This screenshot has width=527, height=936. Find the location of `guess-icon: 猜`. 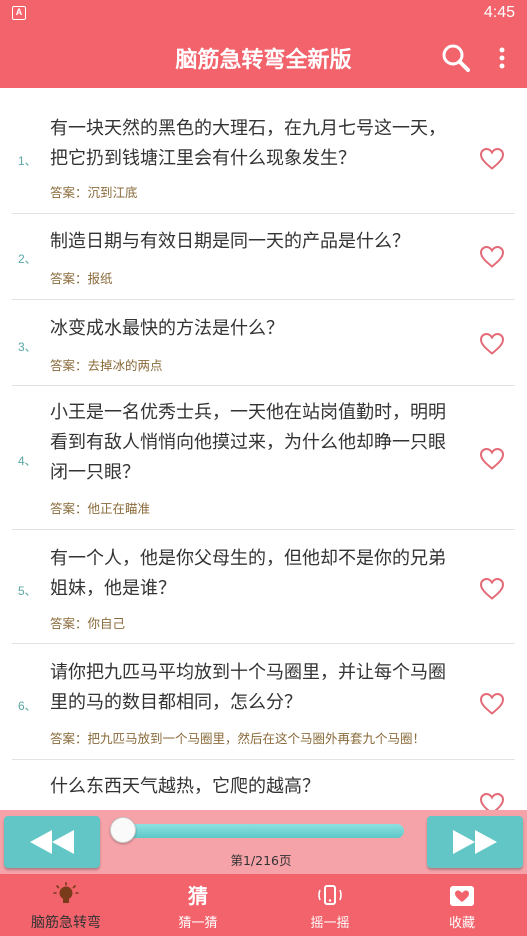

guess-icon: 猜 is located at coordinates (197, 896).